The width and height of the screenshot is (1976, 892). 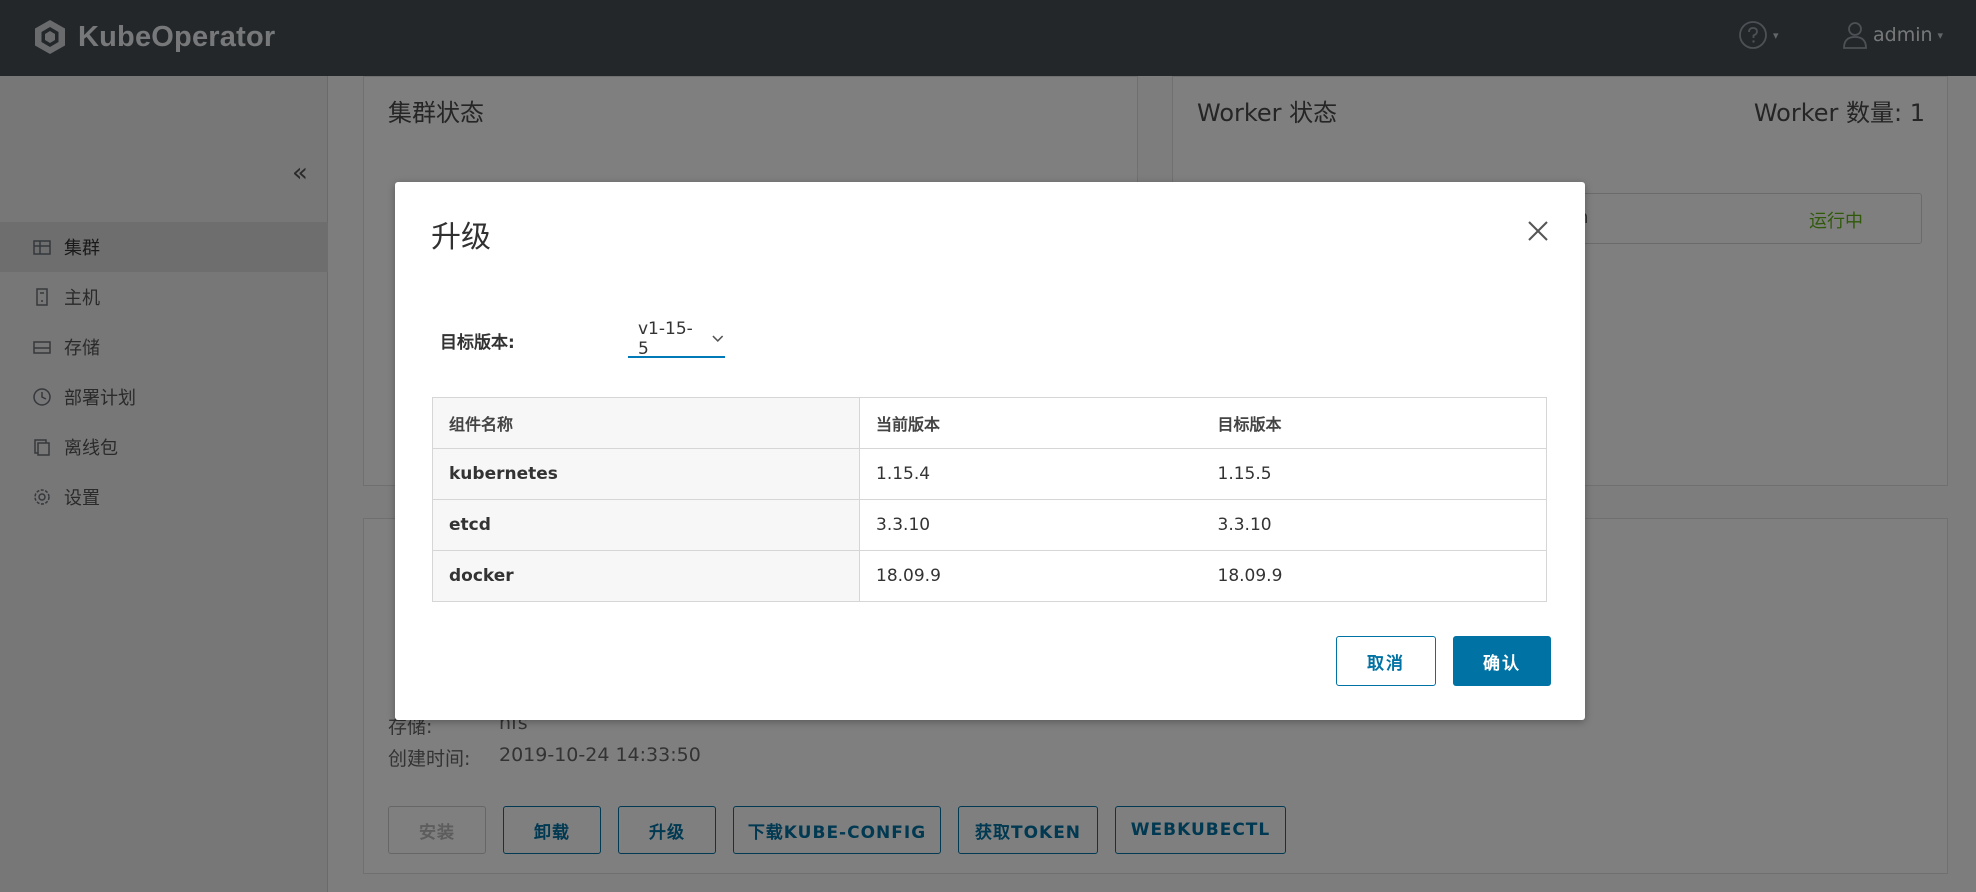 I want to click on target-version-select: v1-15-5, so click(x=676, y=339).